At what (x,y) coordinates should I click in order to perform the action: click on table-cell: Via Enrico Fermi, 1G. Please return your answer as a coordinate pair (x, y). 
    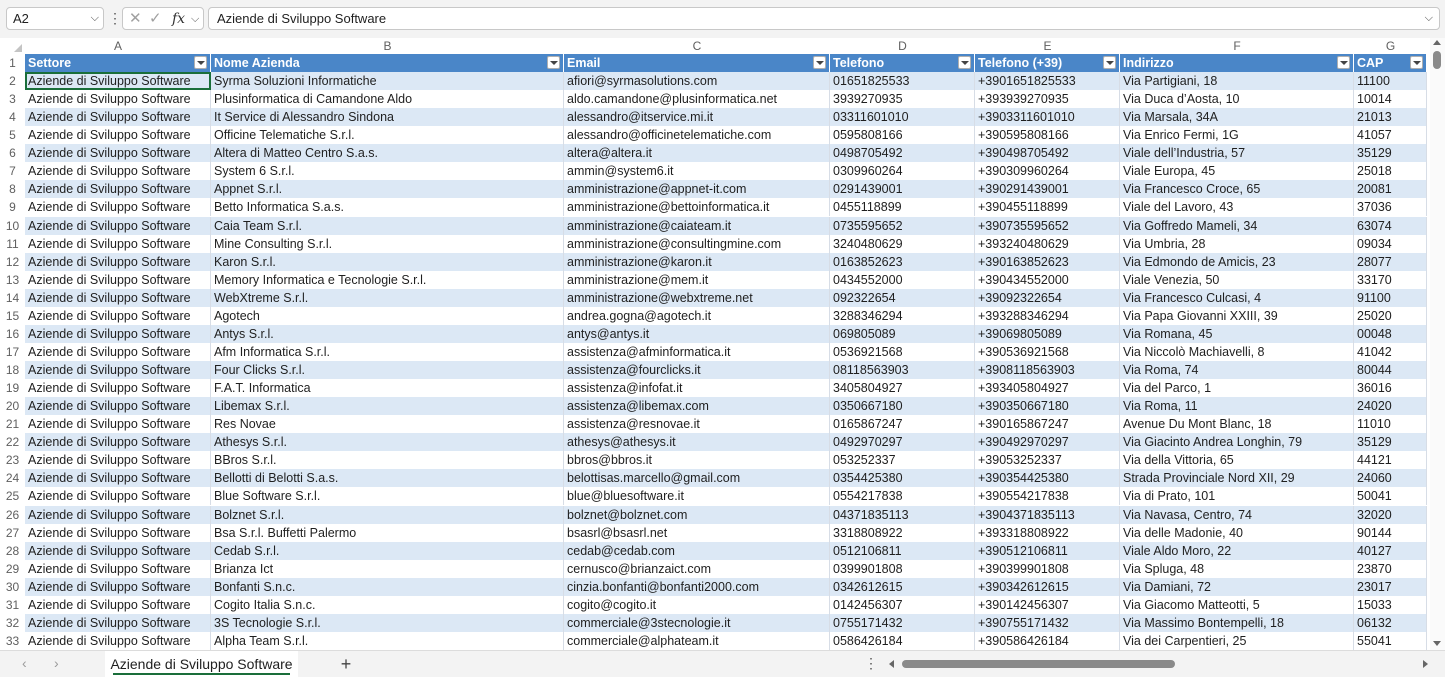
    Looking at the image, I should click on (1237, 135).